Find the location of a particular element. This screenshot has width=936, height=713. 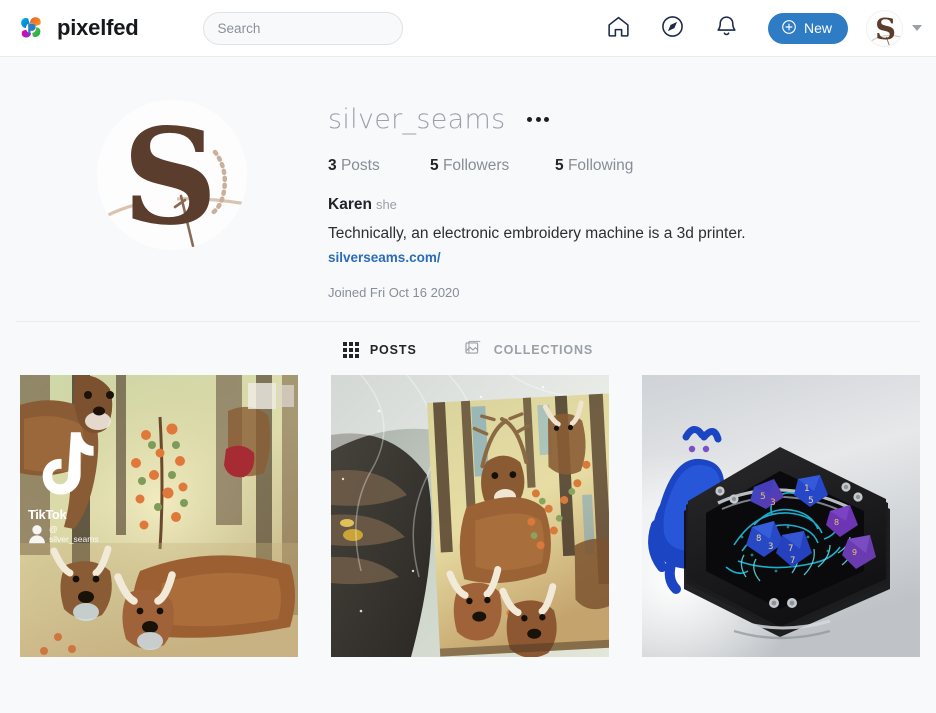

profile-username: silver_seams is located at coordinates (417, 119).